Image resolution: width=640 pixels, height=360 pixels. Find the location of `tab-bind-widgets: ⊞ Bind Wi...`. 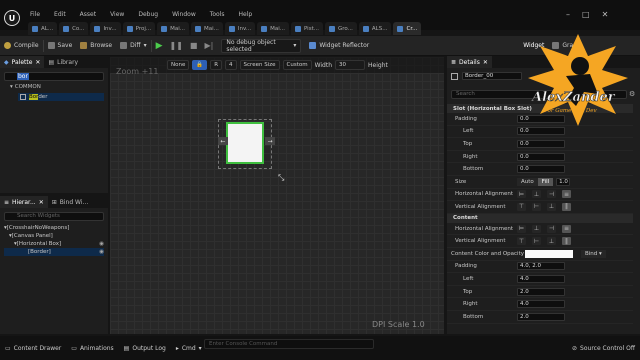

tab-bind-widgets: ⊞ Bind Wi... is located at coordinates (70, 202).